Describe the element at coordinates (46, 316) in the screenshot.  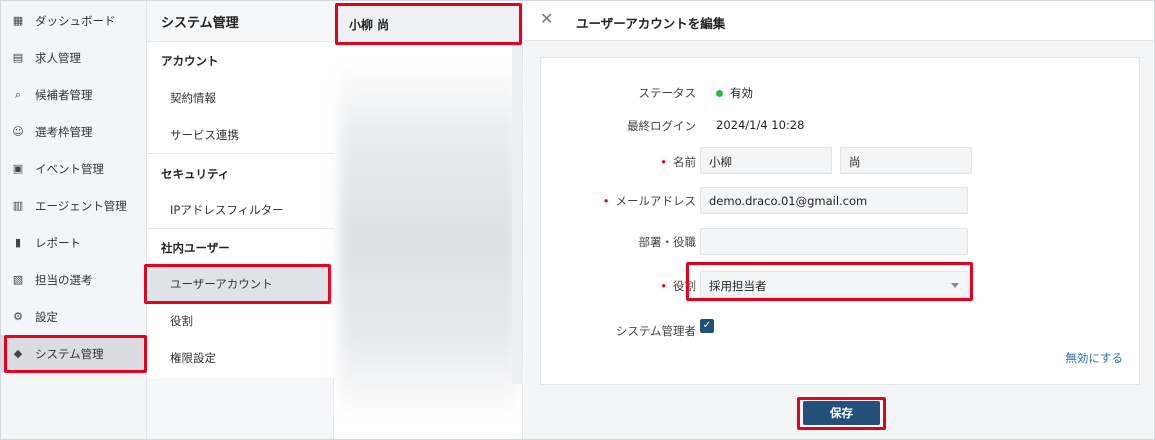
I see `sidebar-item-label: 設定` at that location.